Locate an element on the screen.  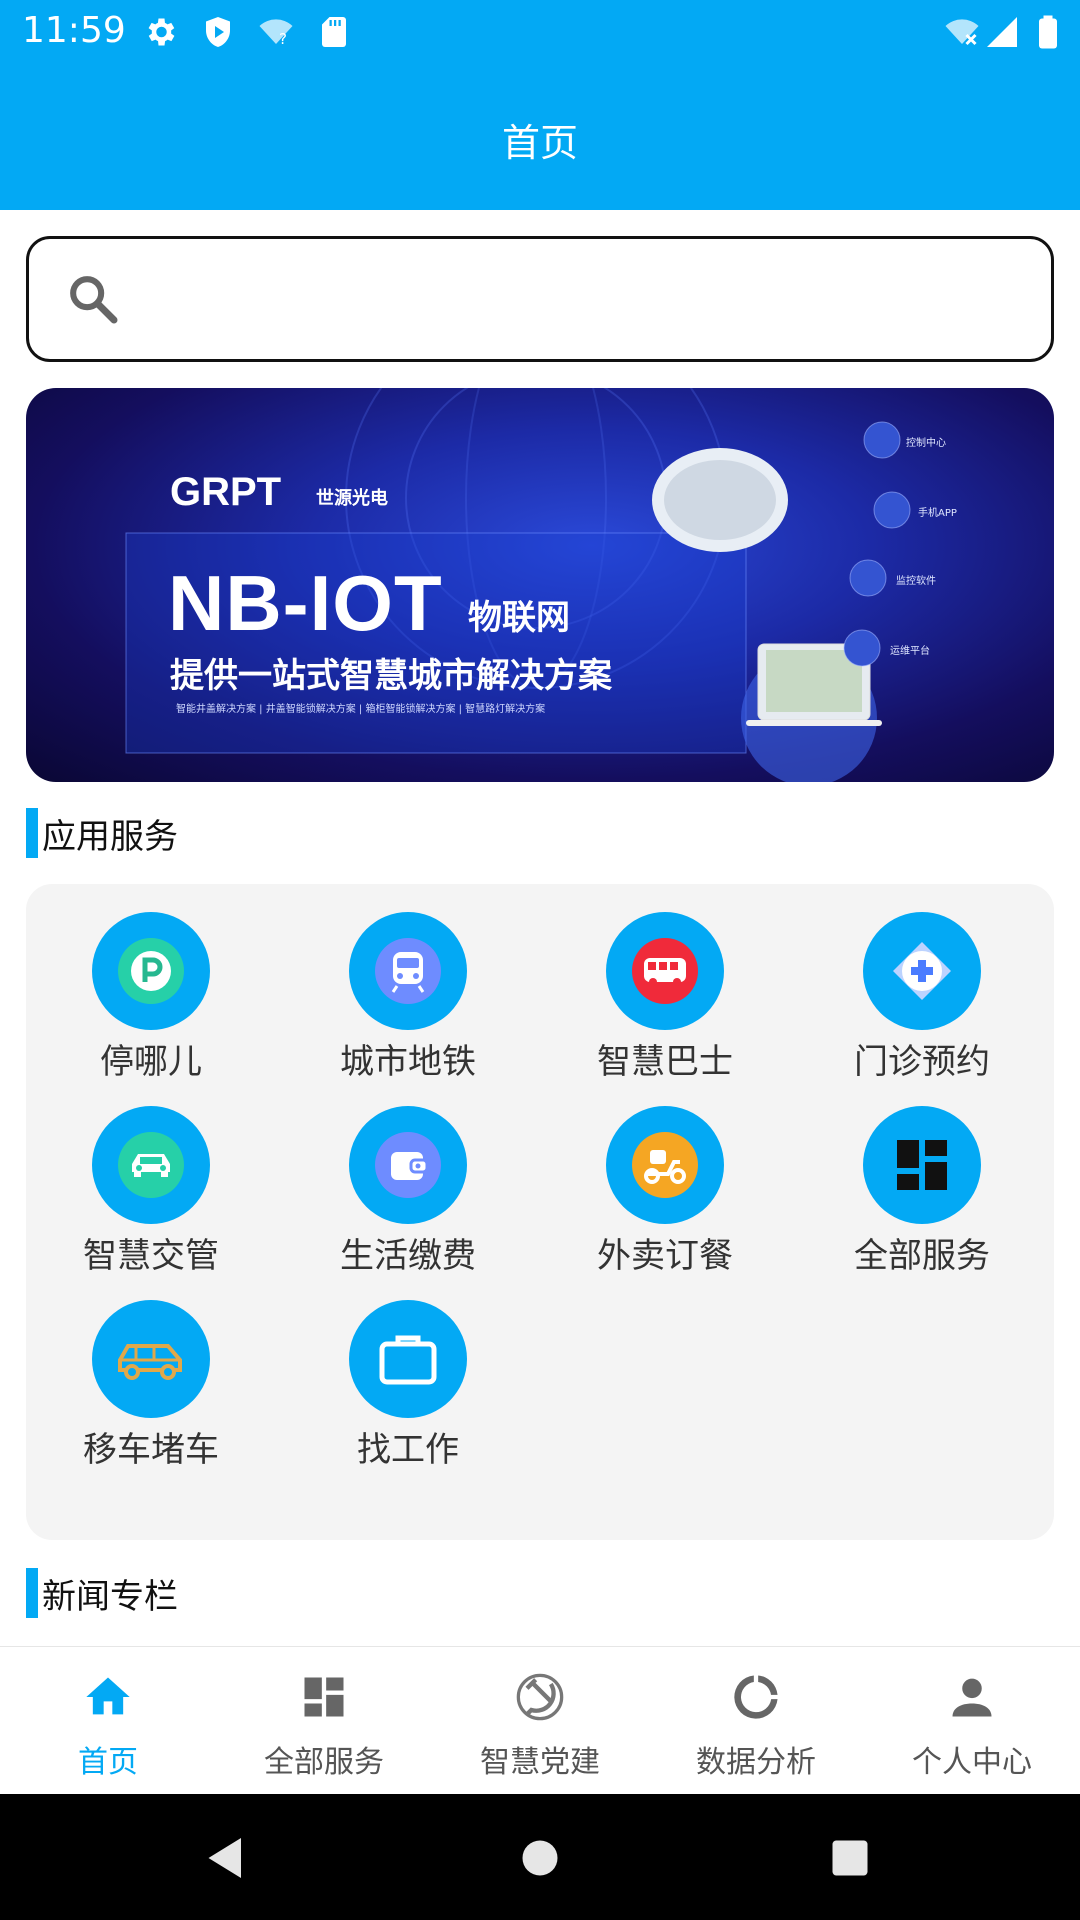
sd-card-icon is located at coordinates (334, 32).